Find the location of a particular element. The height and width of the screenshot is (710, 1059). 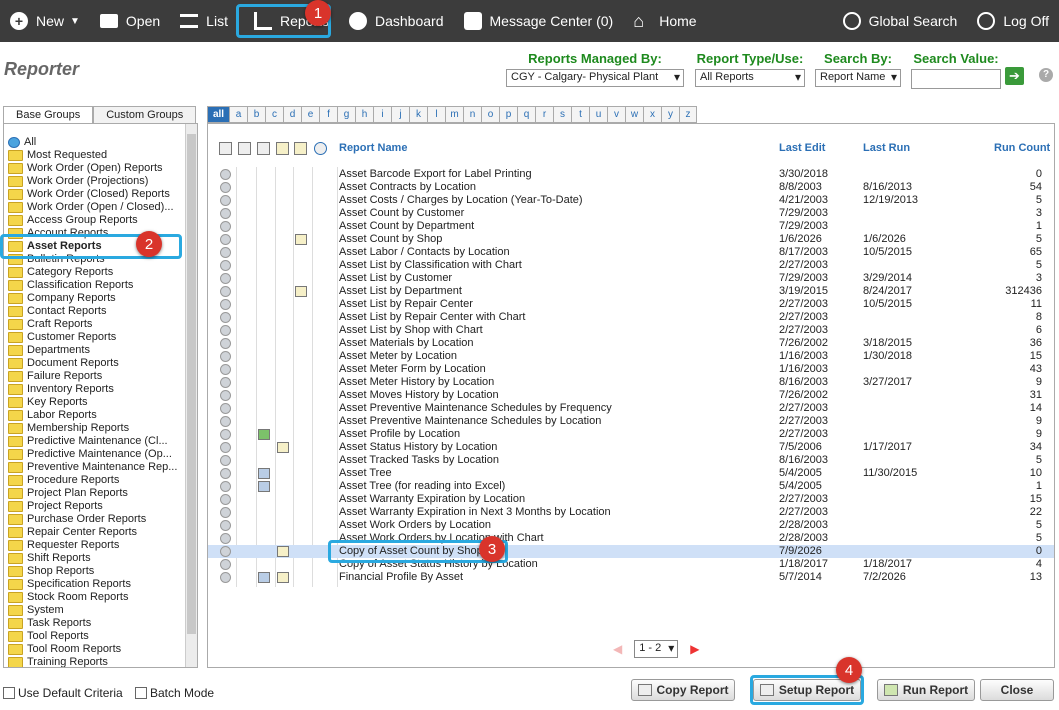

next-page-icon: ▶ is located at coordinates (694, 649).